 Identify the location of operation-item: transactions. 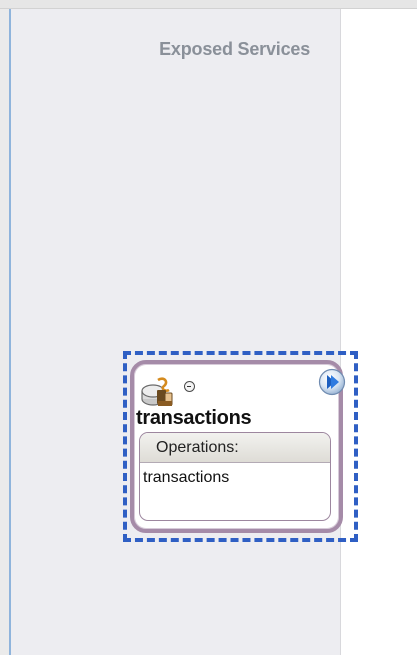
(235, 475).